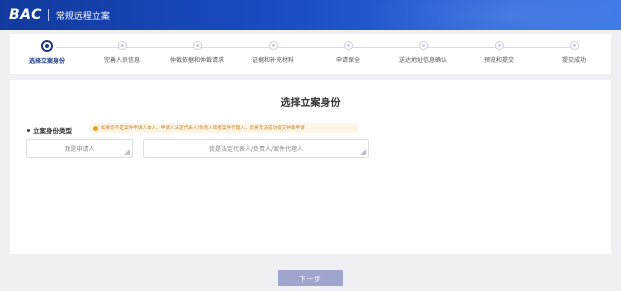 This screenshot has height=291, width=621. I want to click on step-label: 预览和提交, so click(498, 60).